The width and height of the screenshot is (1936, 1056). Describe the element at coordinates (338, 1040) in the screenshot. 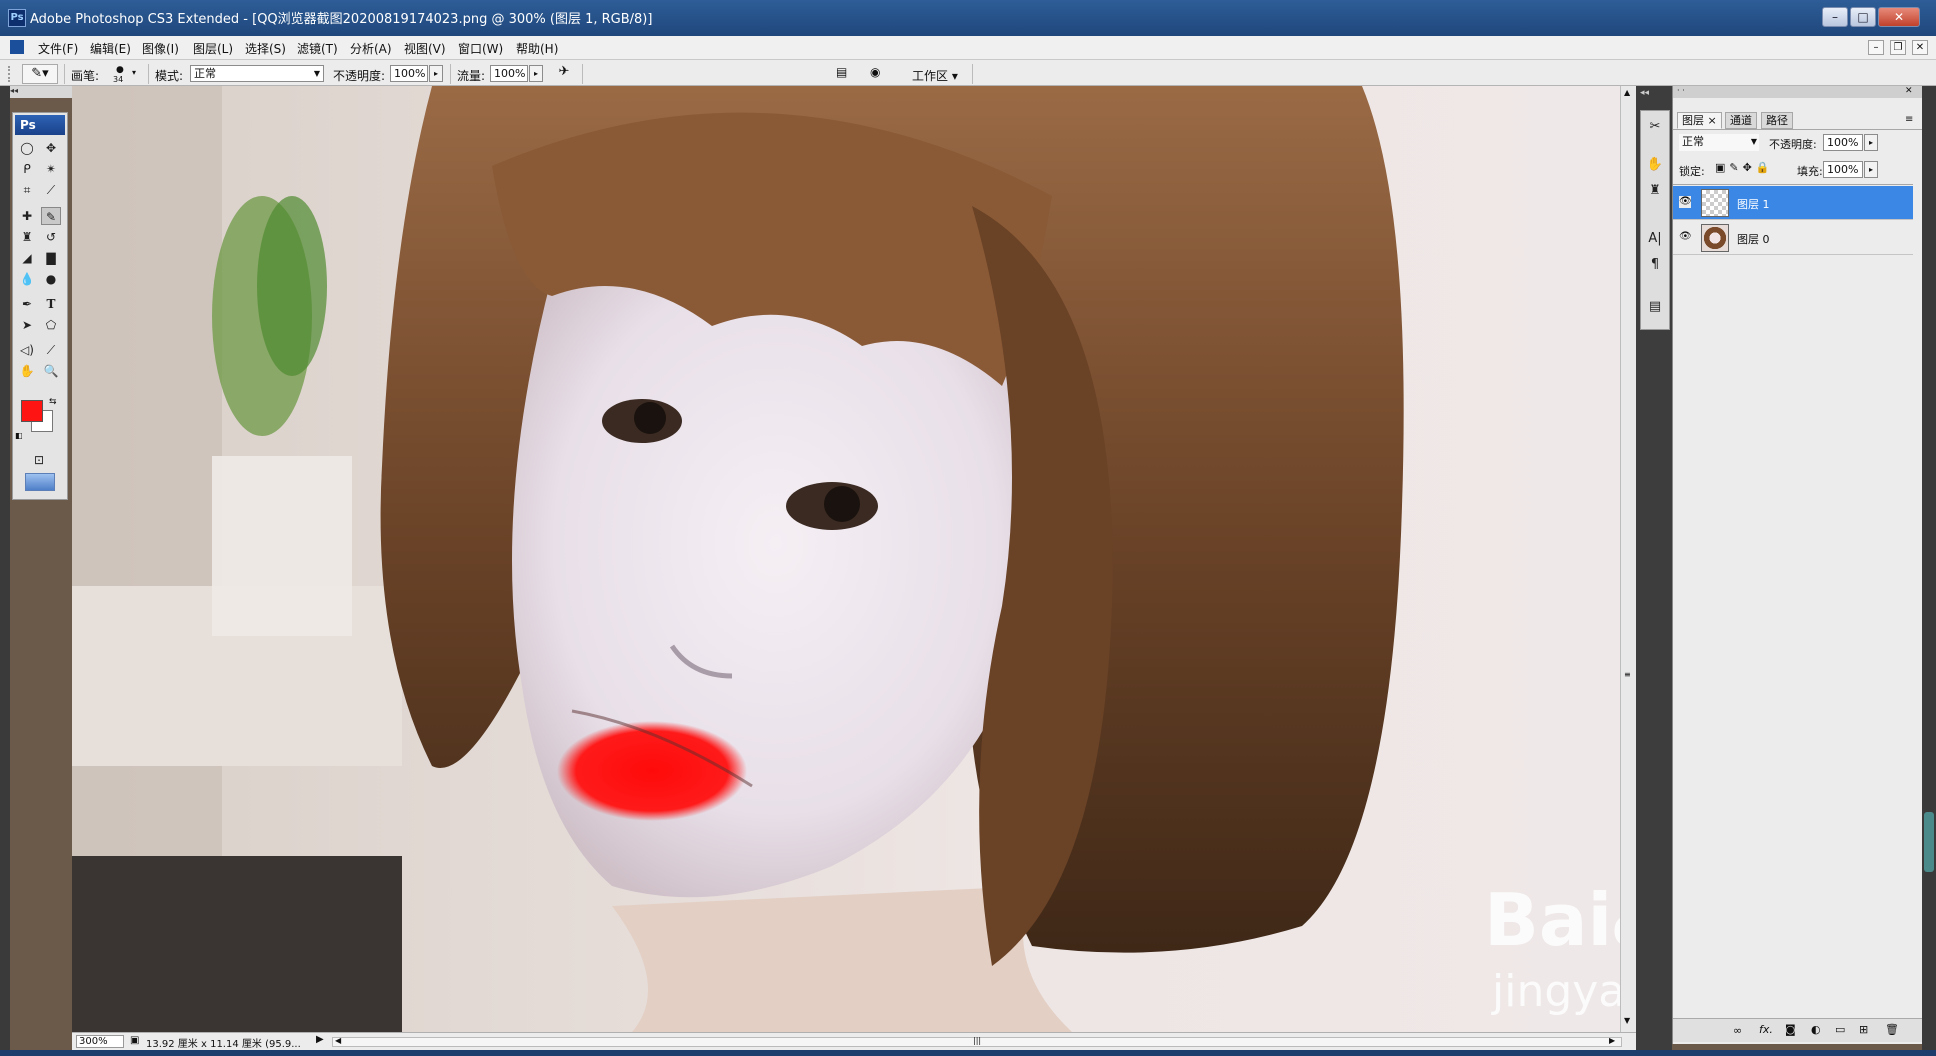

I see `scroll-left-icon: ◀` at that location.